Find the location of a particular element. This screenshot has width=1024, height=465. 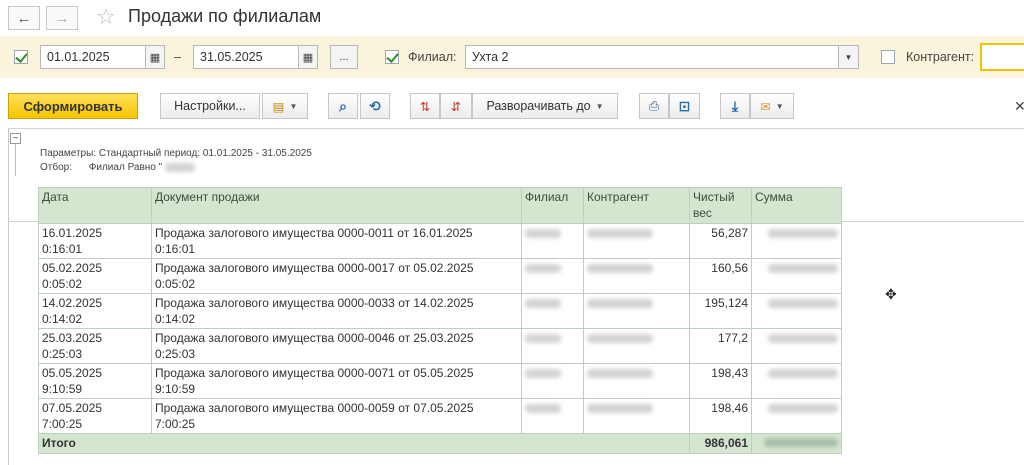

page-title: Продажи по филиалам is located at coordinates (225, 16).